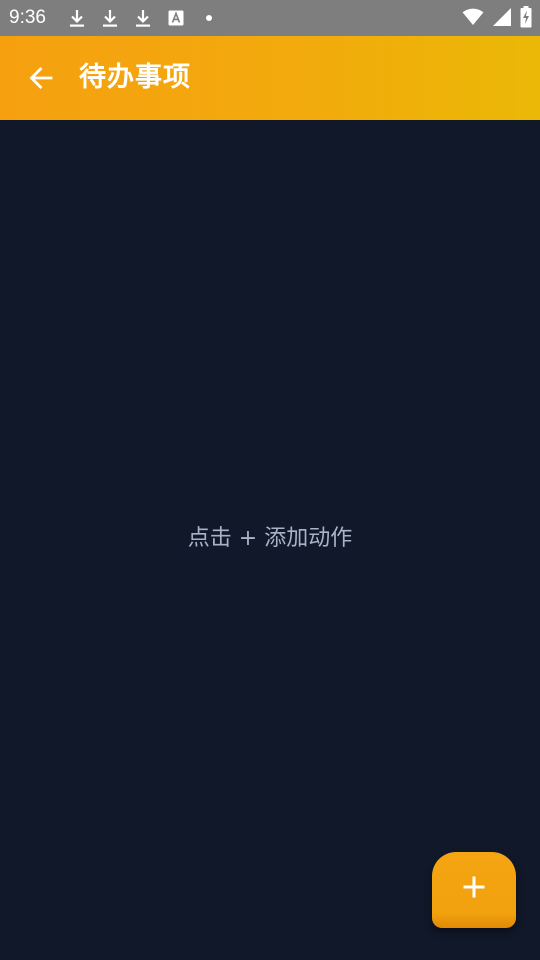 Image resolution: width=540 pixels, height=960 pixels. I want to click on status-time: 9:36, so click(27, 17).